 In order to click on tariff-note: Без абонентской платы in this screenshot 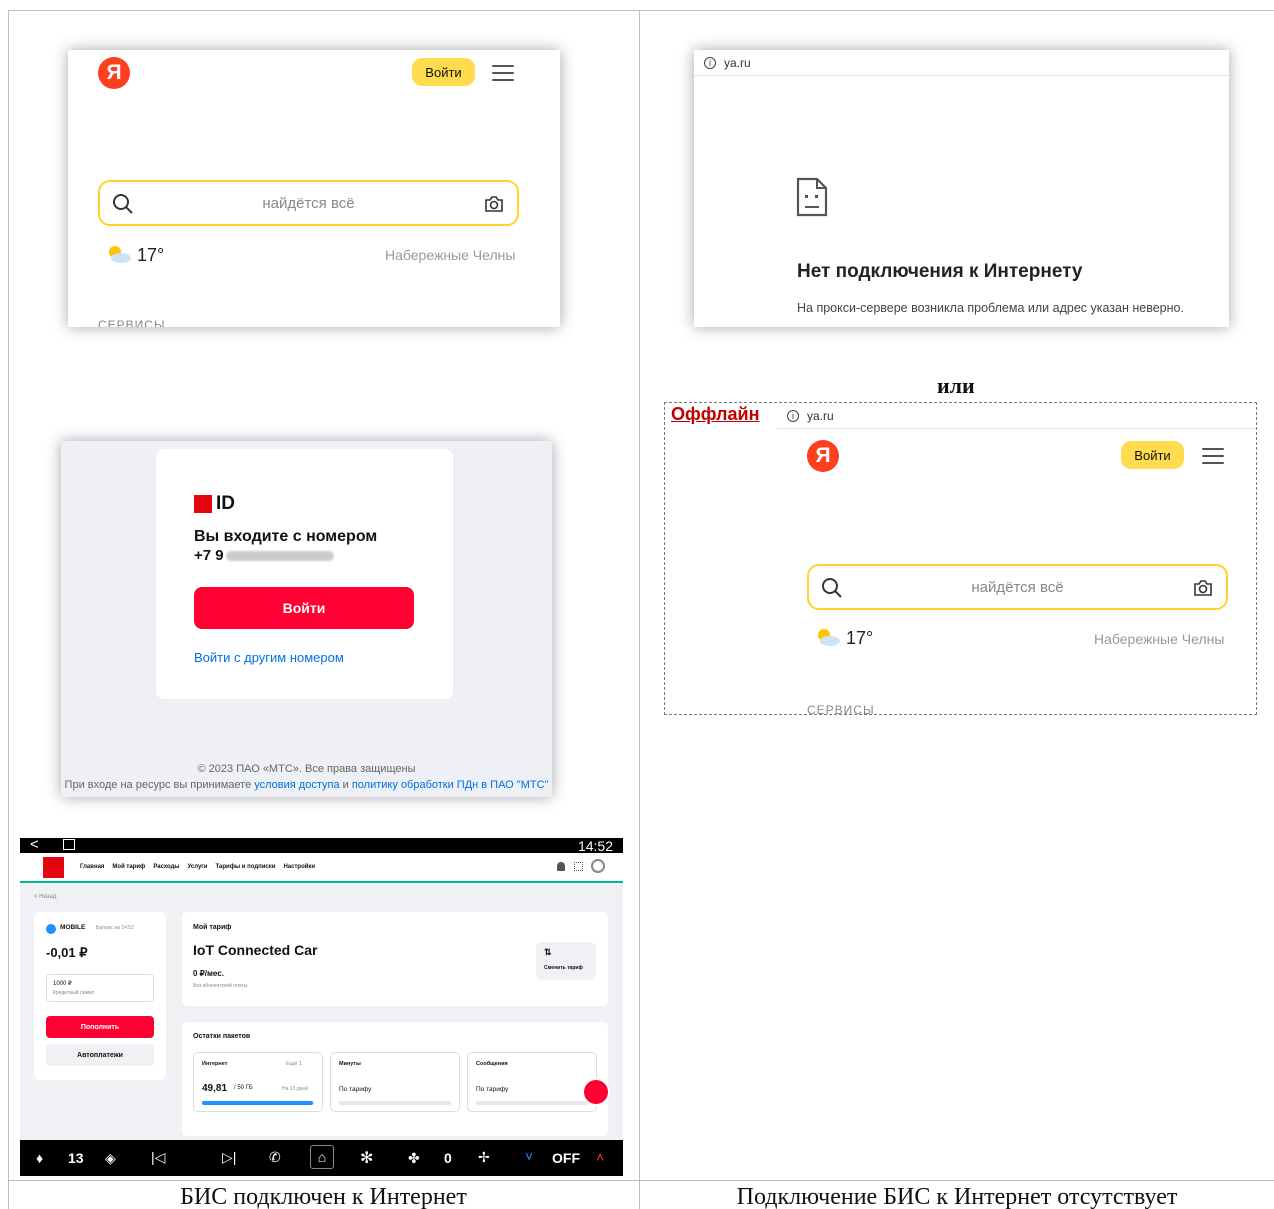, I will do `click(220, 986)`.